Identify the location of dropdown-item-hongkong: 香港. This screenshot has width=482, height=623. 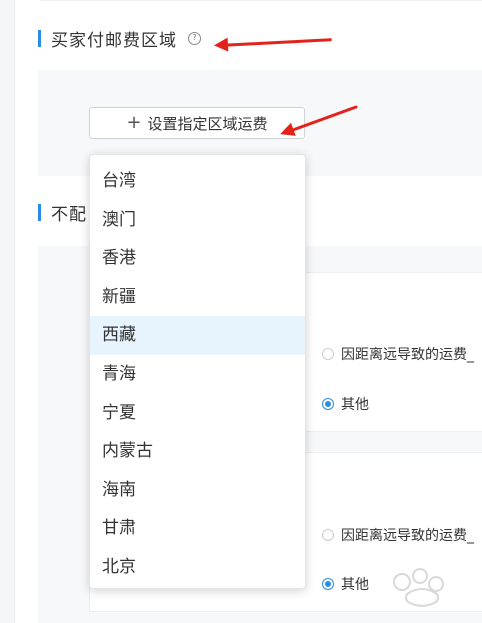
(197, 258).